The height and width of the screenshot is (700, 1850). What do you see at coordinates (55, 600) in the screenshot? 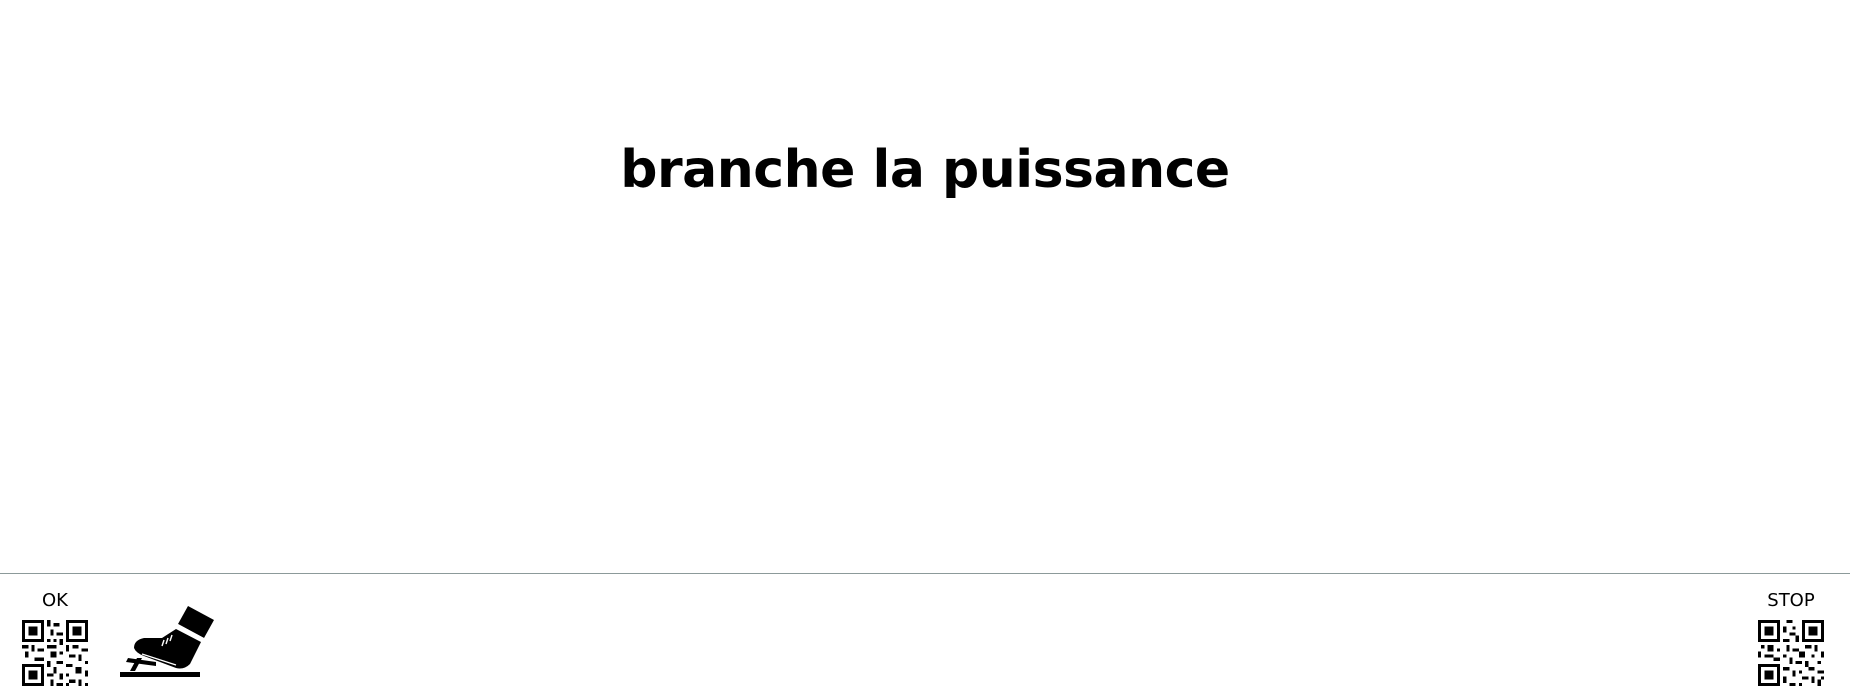
I see `ok-label: OK` at bounding box center [55, 600].